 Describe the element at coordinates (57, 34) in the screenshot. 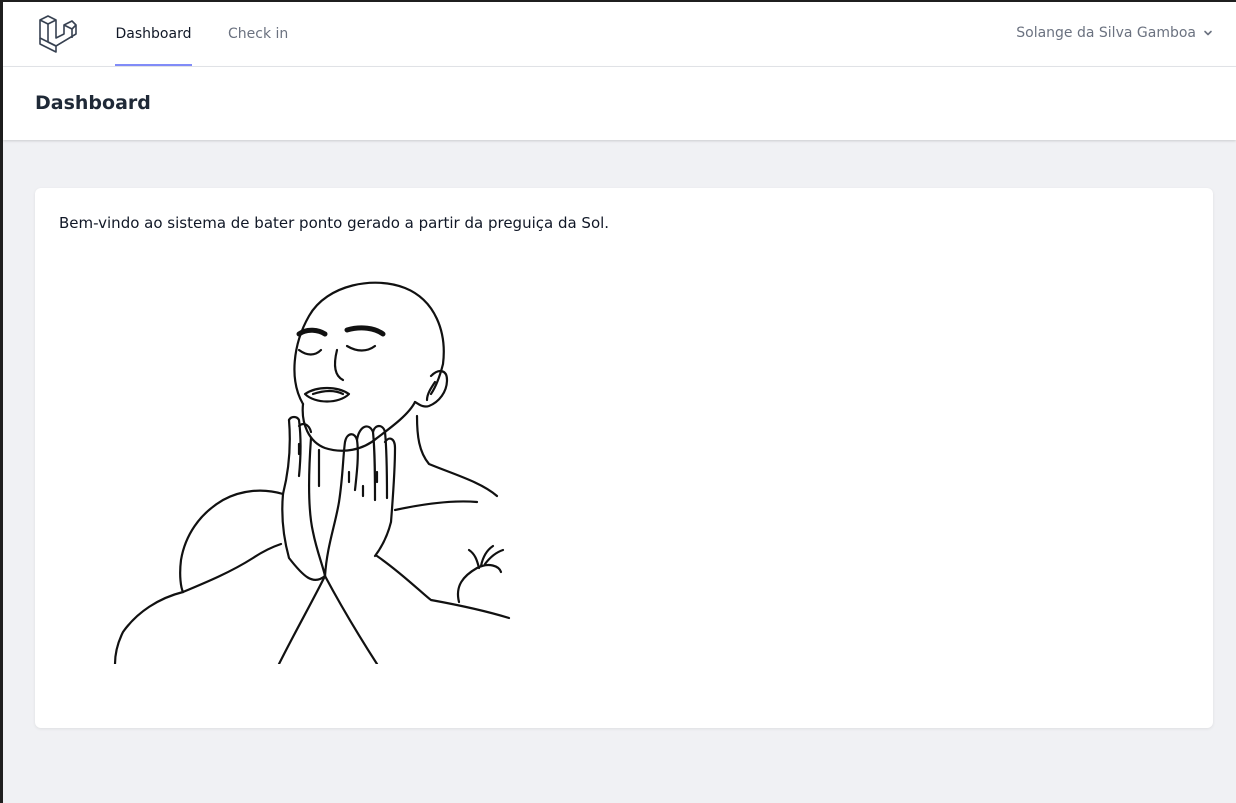

I see `laravel-logo-icon` at that location.